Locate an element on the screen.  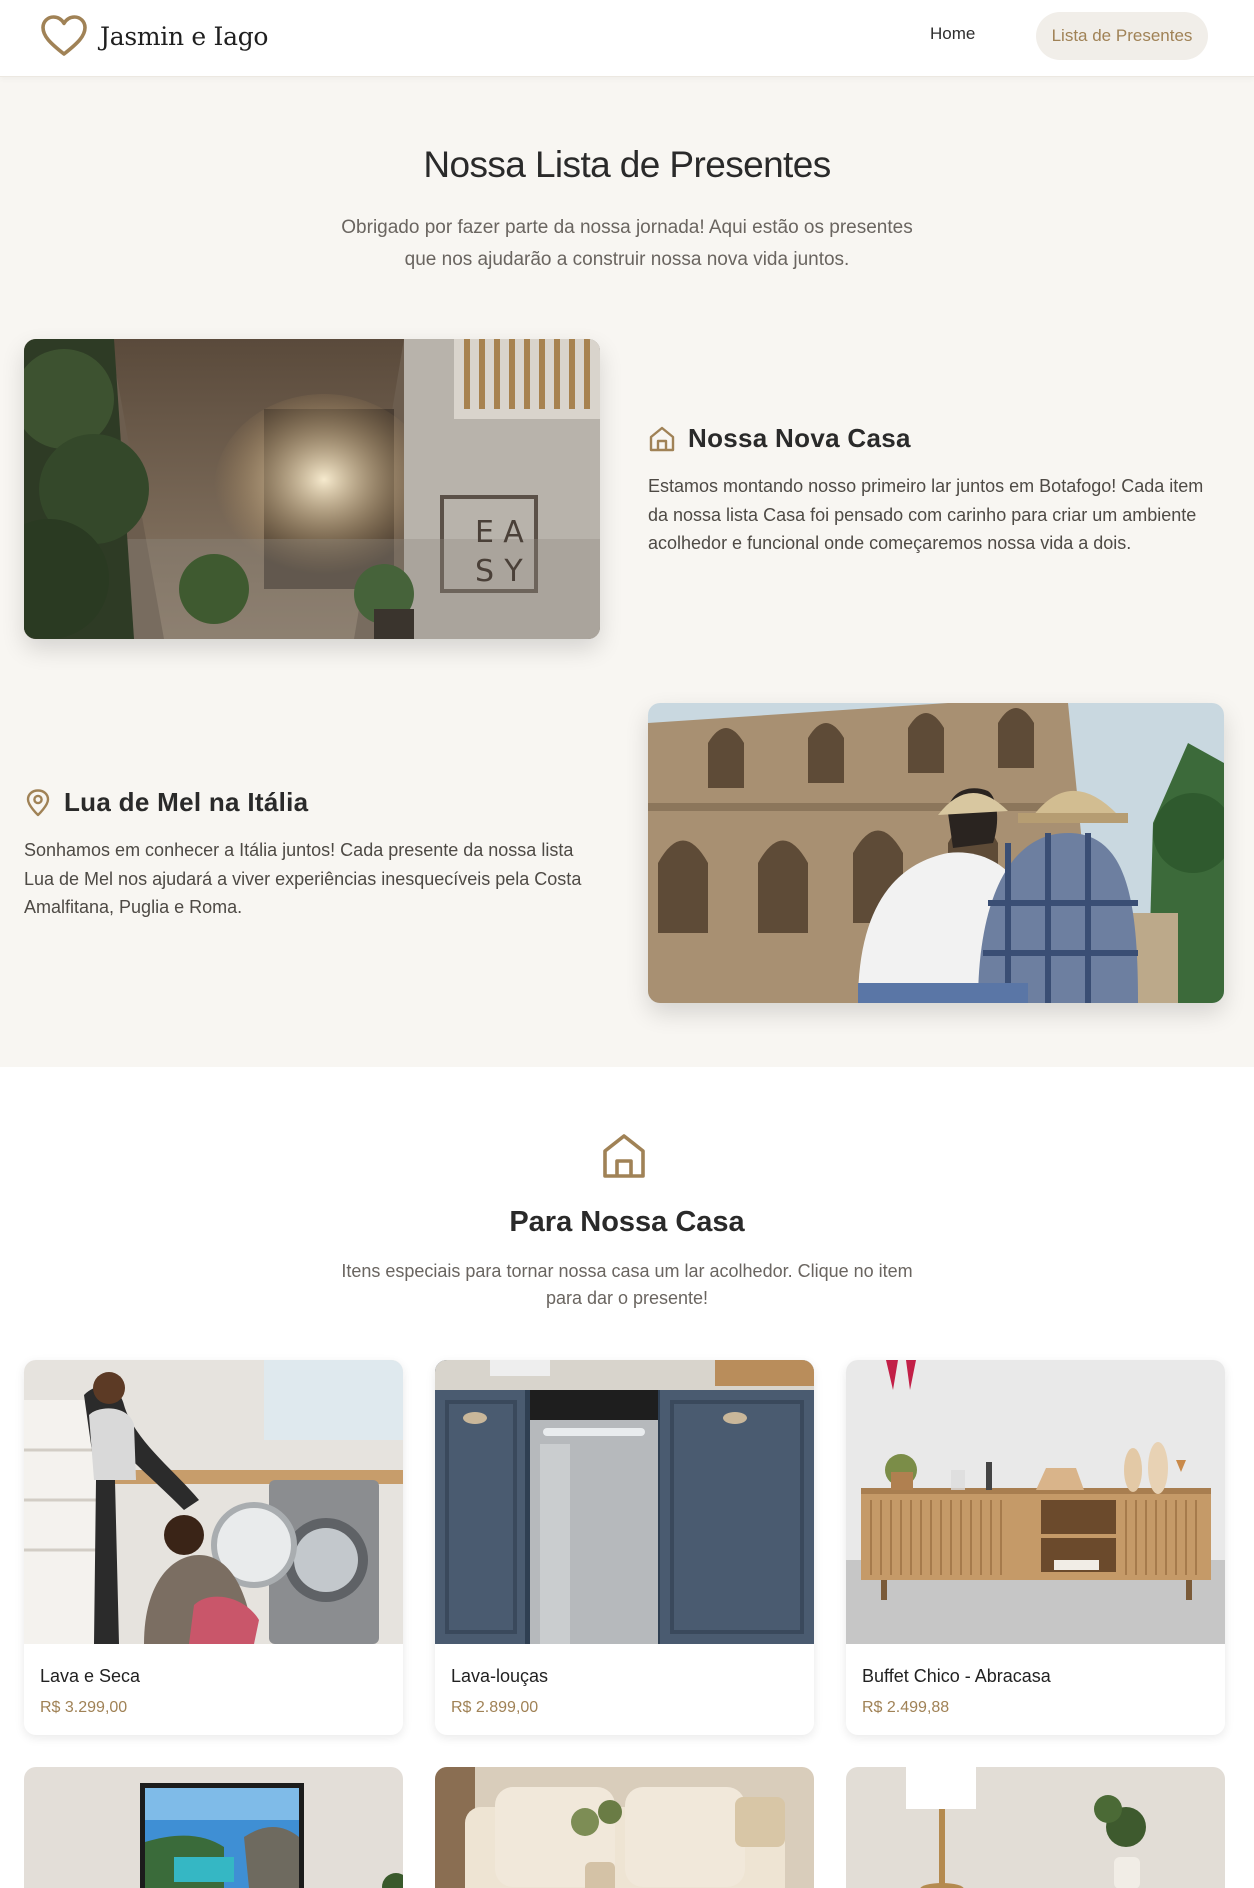
gift-image-washer-dryer is located at coordinates (213, 1502).